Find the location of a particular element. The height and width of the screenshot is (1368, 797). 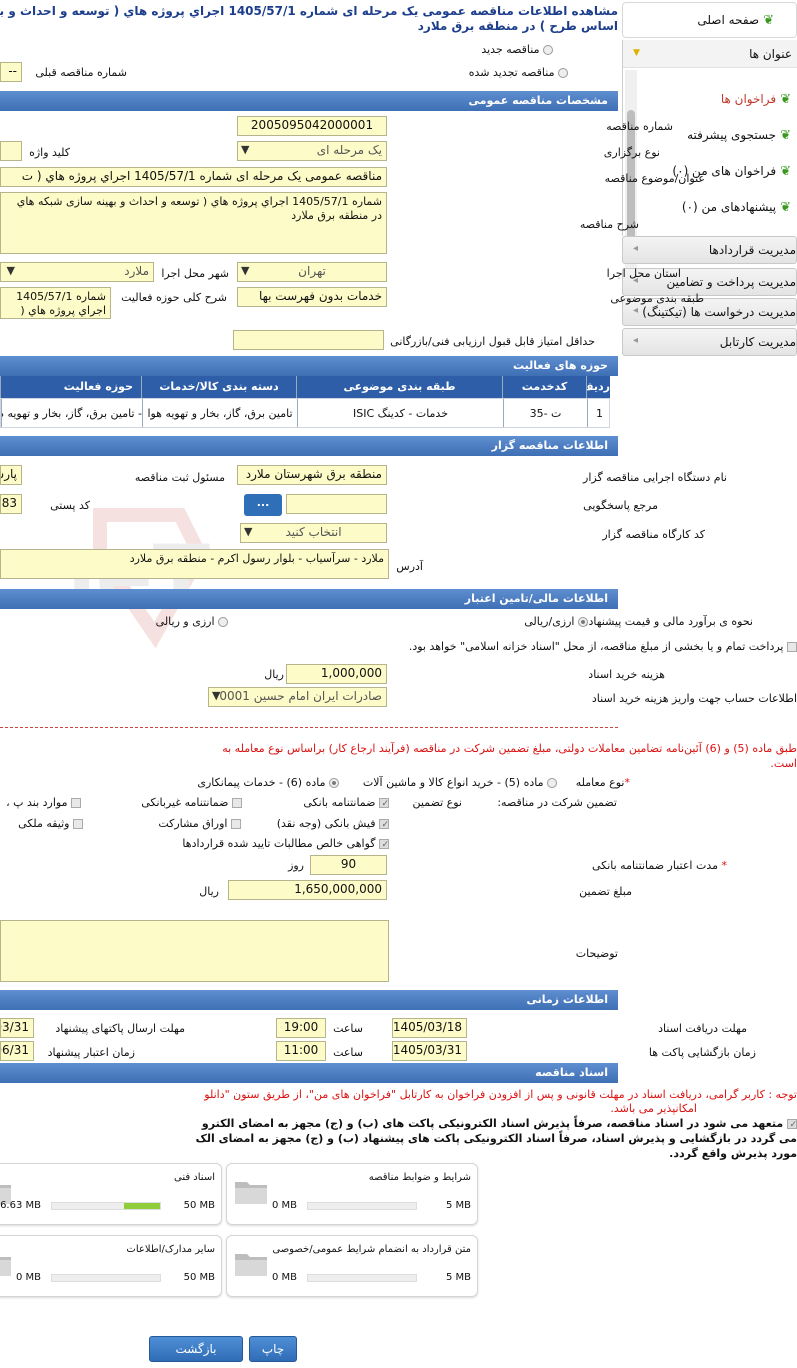

section-organizer: اطلاعات مناقصه گزار is located at coordinates (309, 446).